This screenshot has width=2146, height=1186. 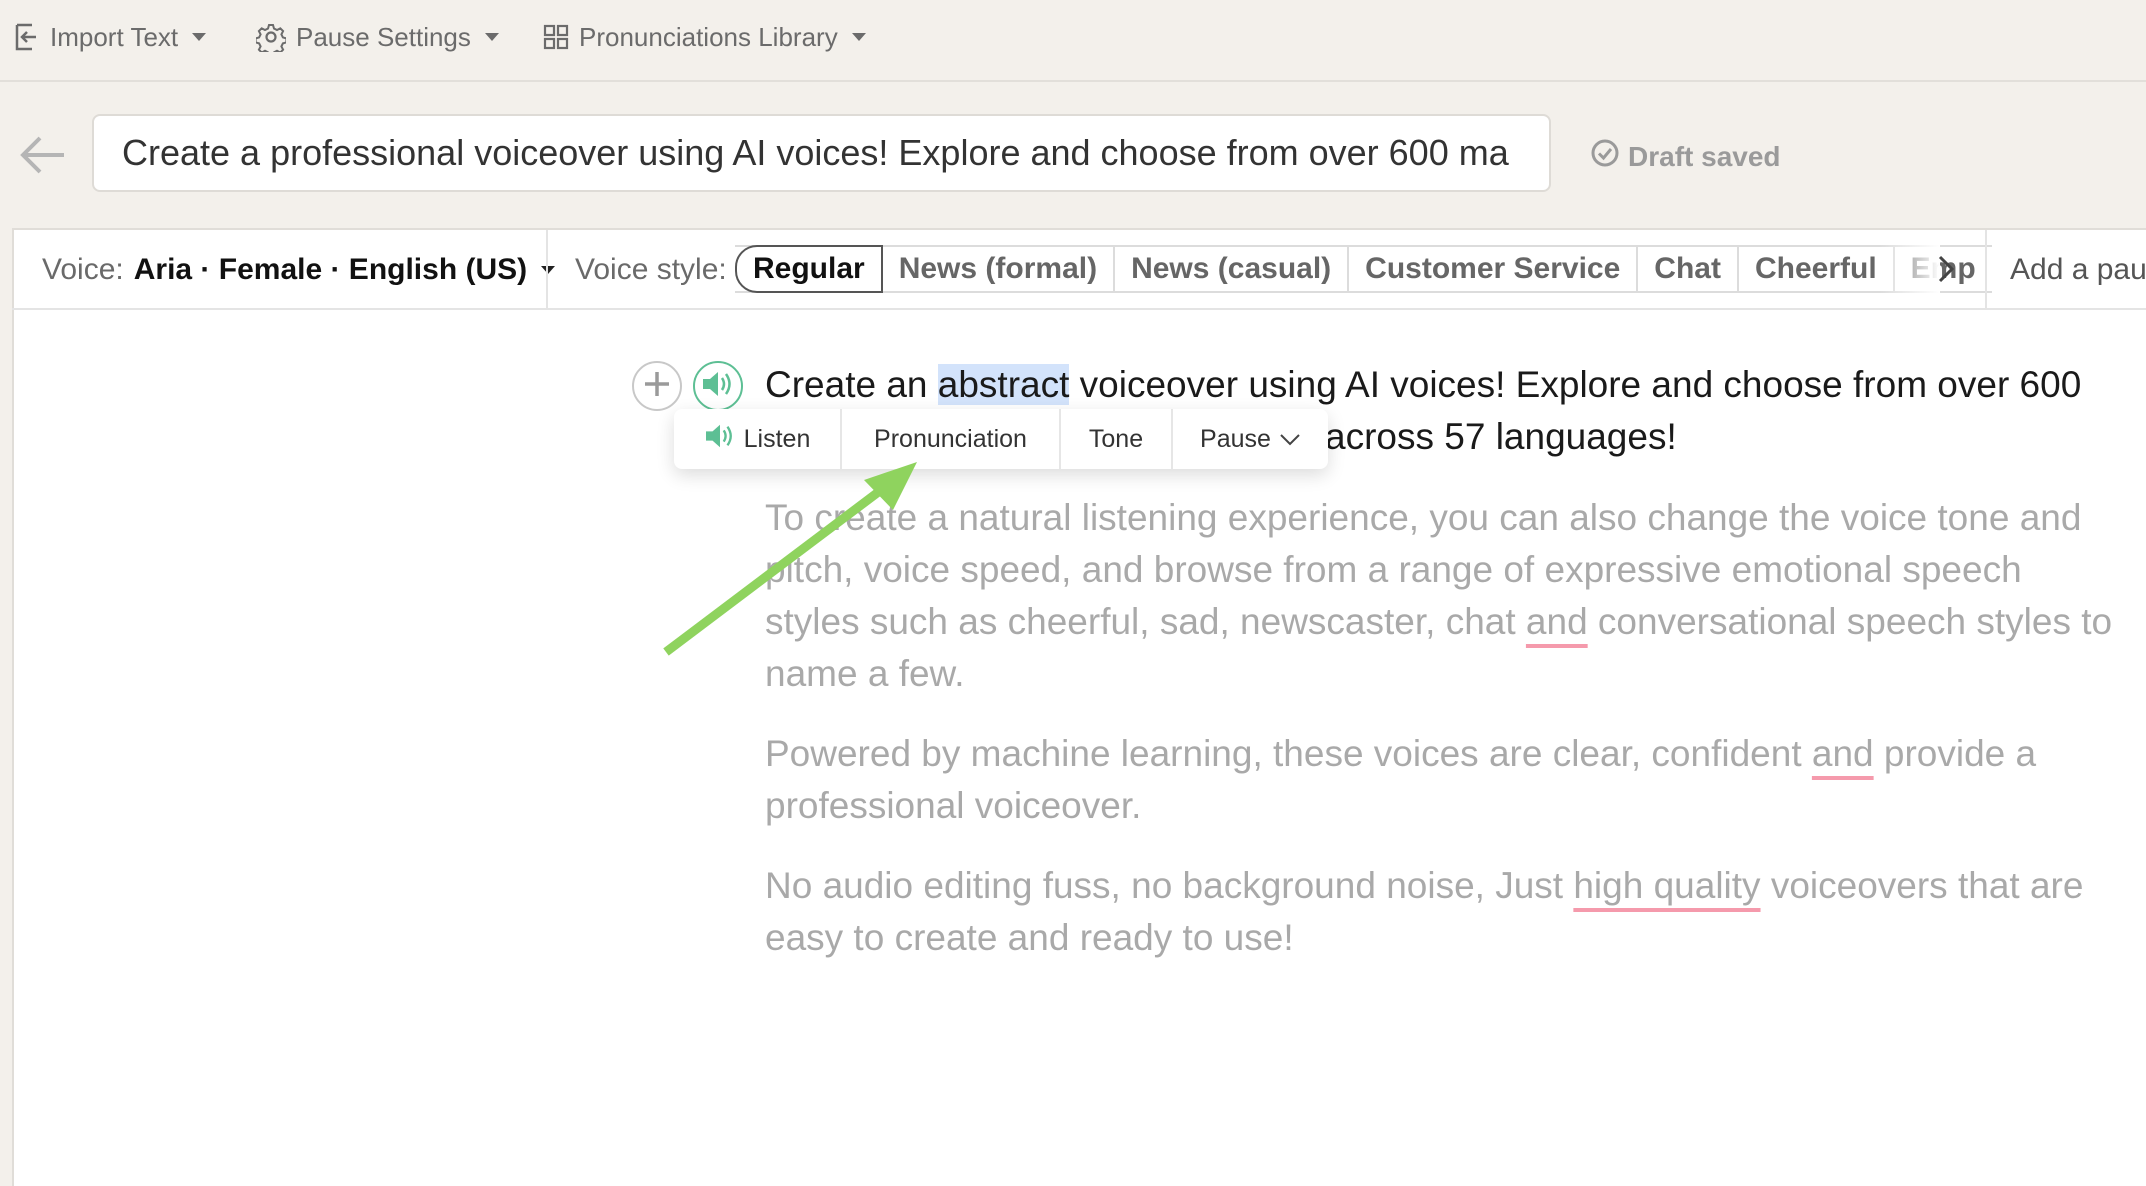 I want to click on popup-listen-label: Listen, so click(x=777, y=438).